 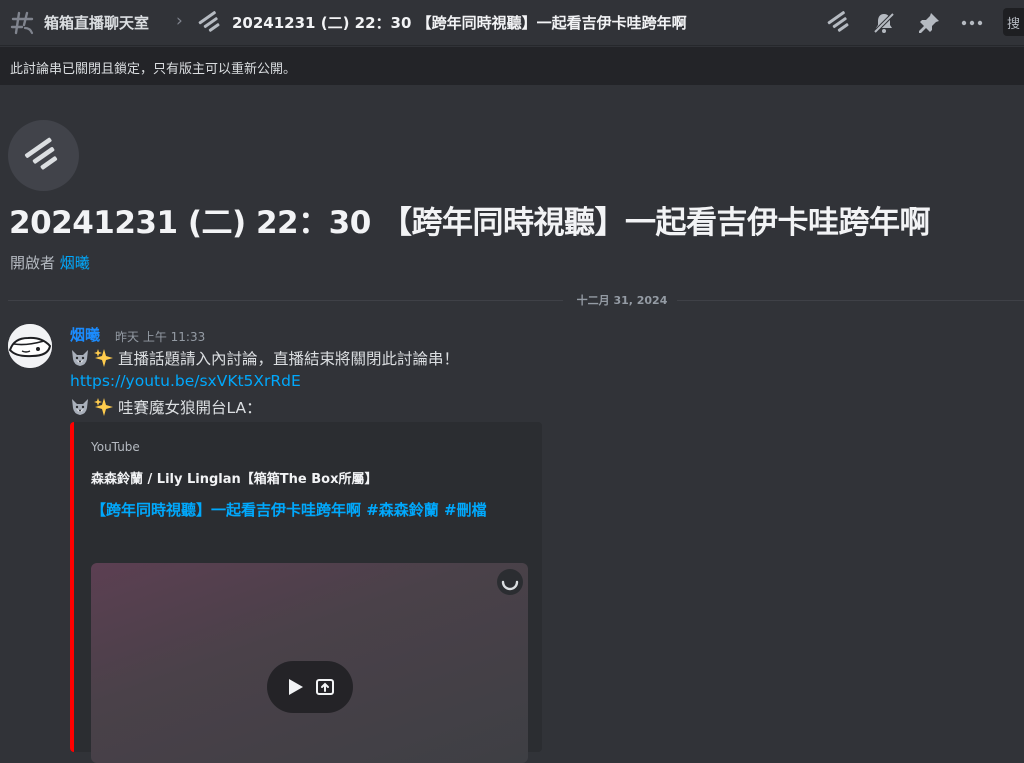 I want to click on started-by-user-link: 烟曦, so click(x=75, y=263).